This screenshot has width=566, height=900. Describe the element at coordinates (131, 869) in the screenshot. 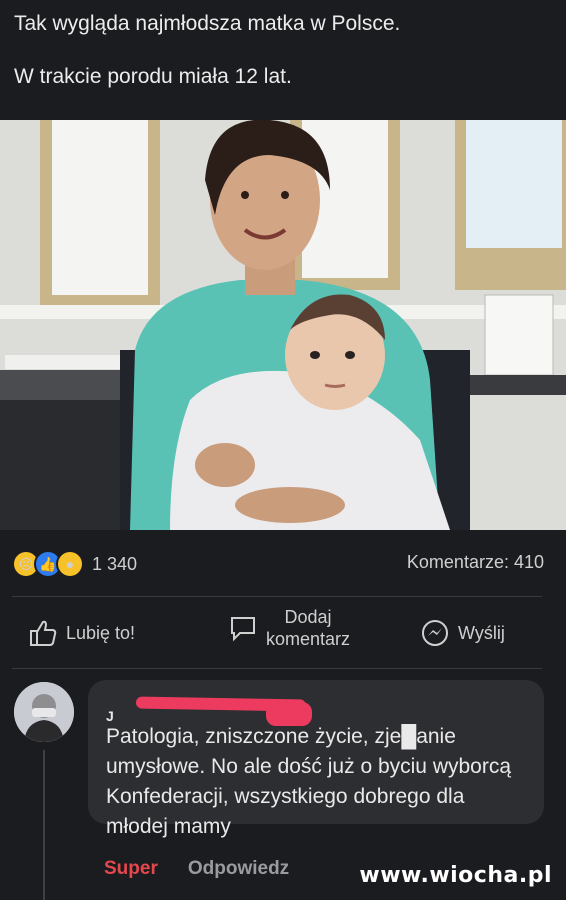

I see `super-reaction-button: Super` at that location.